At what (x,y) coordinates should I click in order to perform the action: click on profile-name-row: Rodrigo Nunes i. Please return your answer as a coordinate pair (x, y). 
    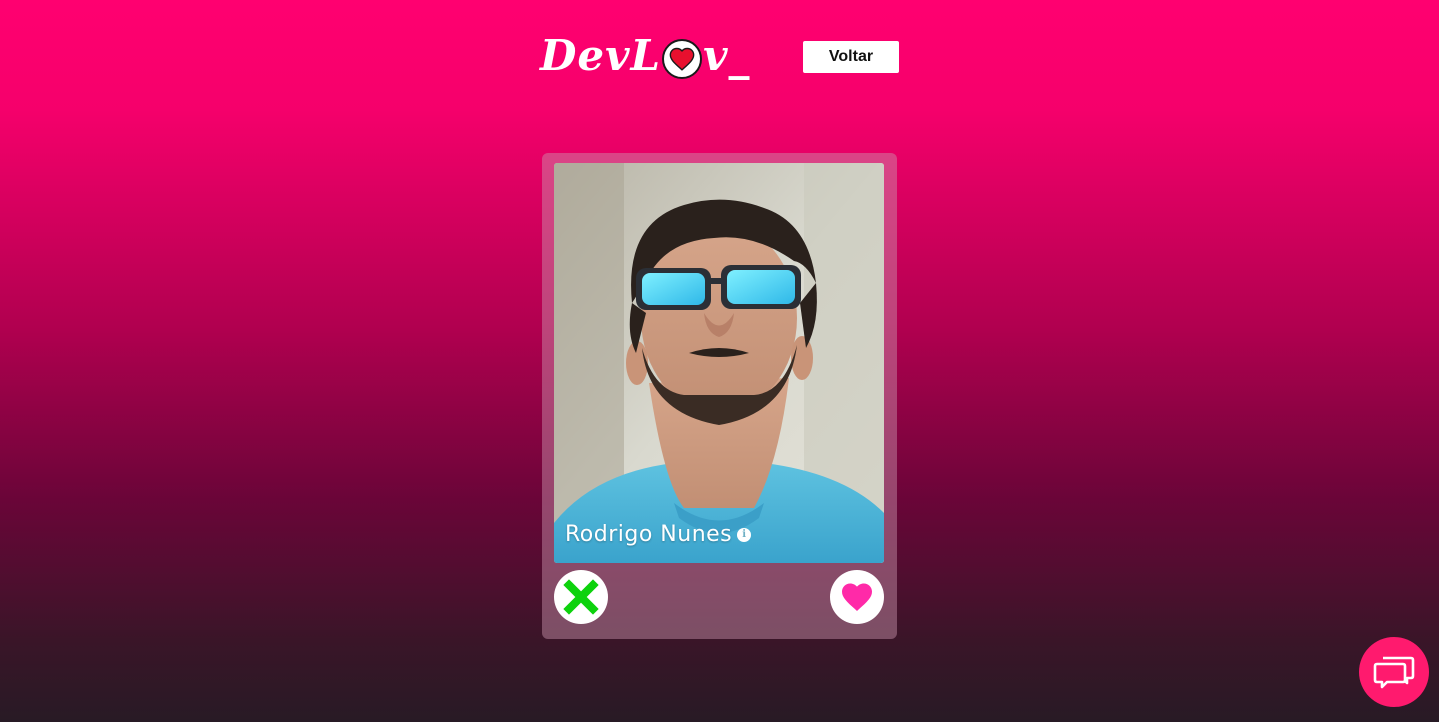
    Looking at the image, I should click on (658, 534).